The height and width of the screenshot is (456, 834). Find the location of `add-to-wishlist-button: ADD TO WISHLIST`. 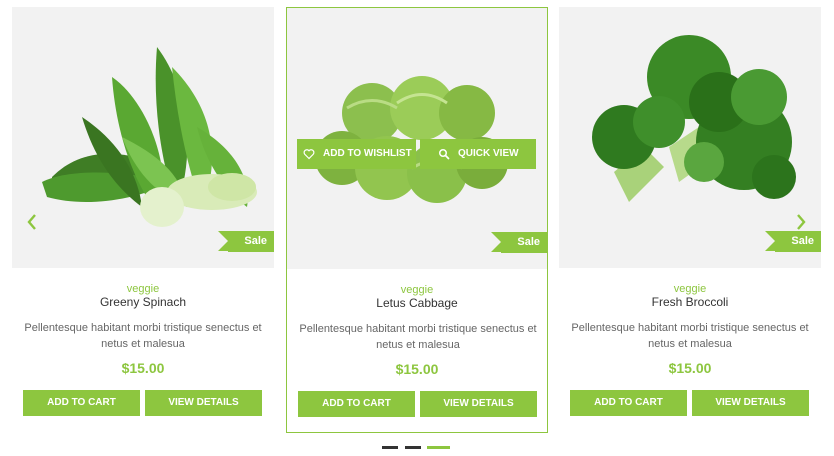

add-to-wishlist-button: ADD TO WISHLIST is located at coordinates (356, 154).